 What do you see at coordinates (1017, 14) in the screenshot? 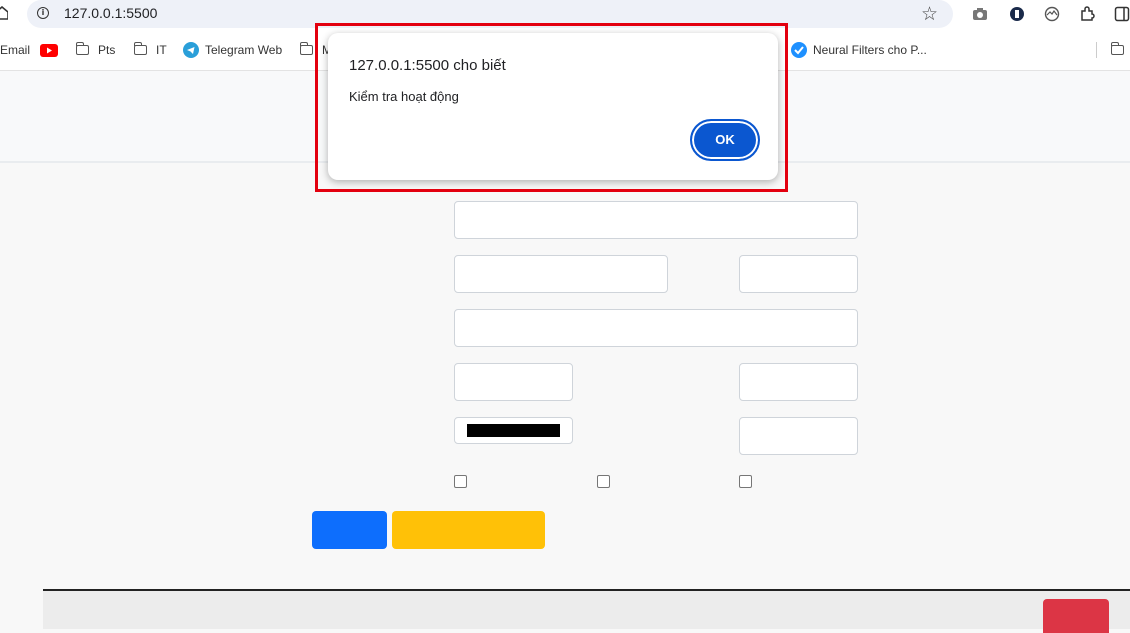
I see `extension-icon` at bounding box center [1017, 14].